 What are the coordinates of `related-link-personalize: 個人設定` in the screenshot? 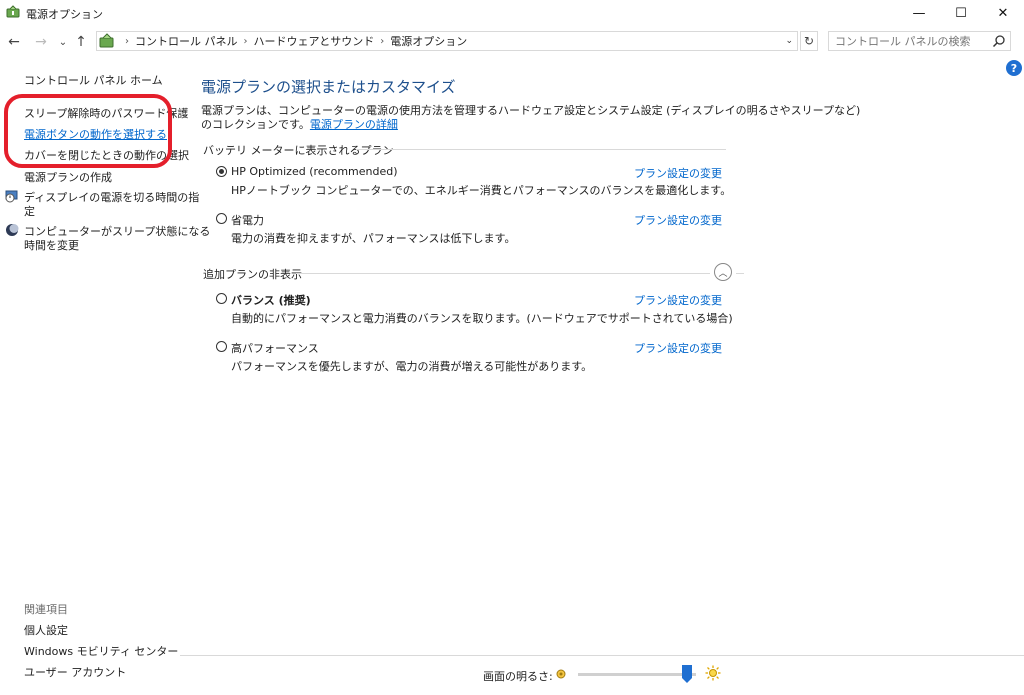 It's located at (46, 630).